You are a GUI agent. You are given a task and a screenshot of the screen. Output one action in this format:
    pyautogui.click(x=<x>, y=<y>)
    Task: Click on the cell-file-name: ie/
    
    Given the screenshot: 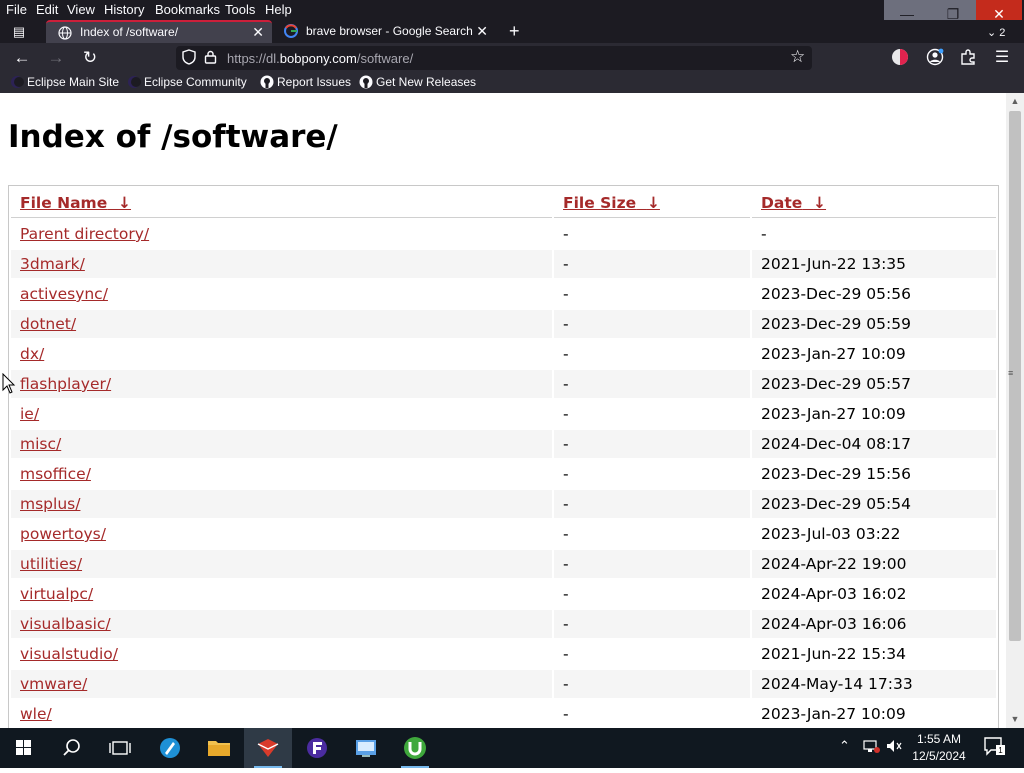 What is the action you would take?
    pyautogui.click(x=281, y=414)
    